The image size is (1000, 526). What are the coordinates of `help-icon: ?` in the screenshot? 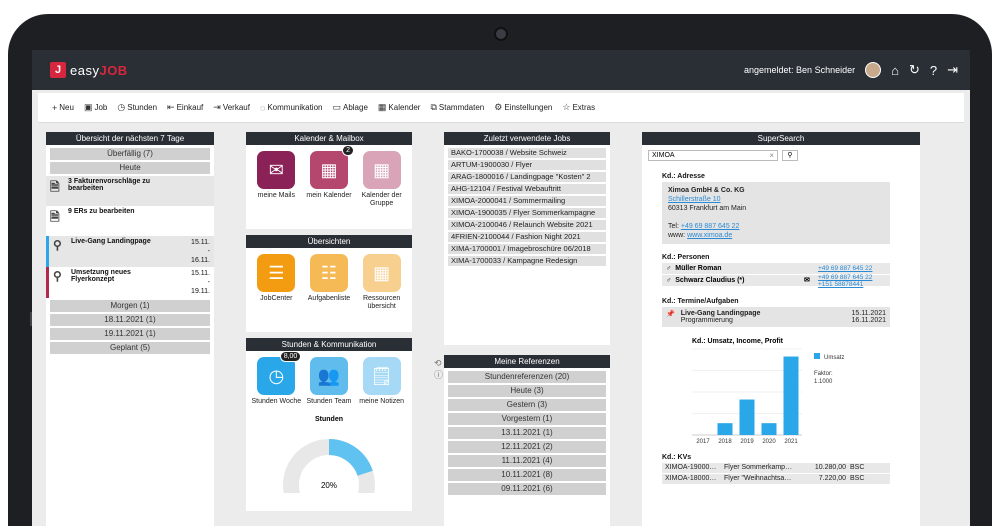 It's located at (933, 70).